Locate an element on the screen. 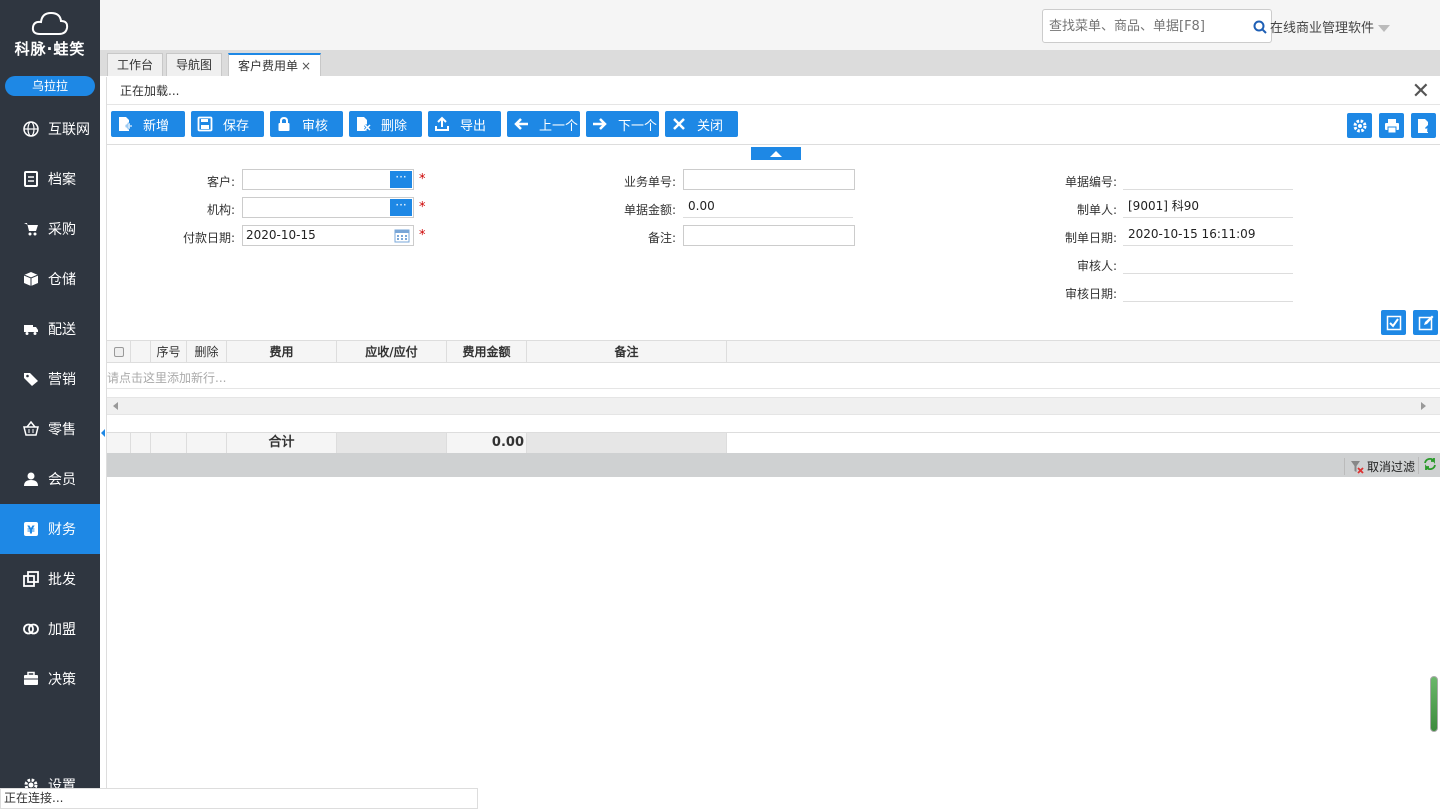 The height and width of the screenshot is (810, 1440). sidebar-item-retail: 零售 is located at coordinates (50, 429).